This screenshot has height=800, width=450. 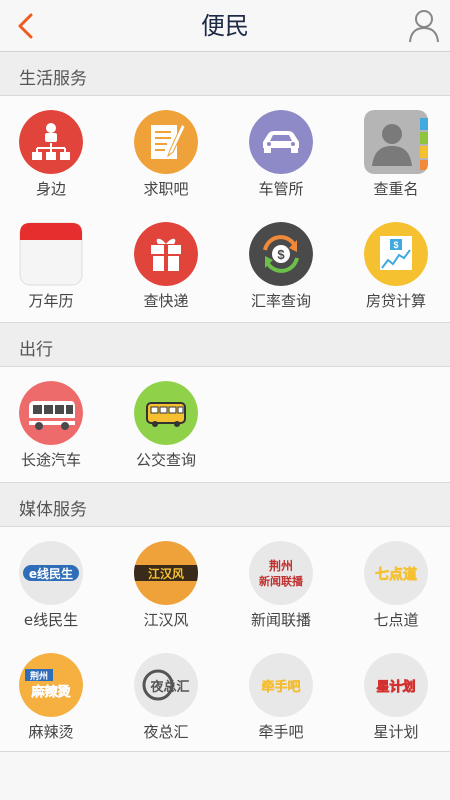 I want to click on section-header-travel: 出行, so click(x=225, y=345).